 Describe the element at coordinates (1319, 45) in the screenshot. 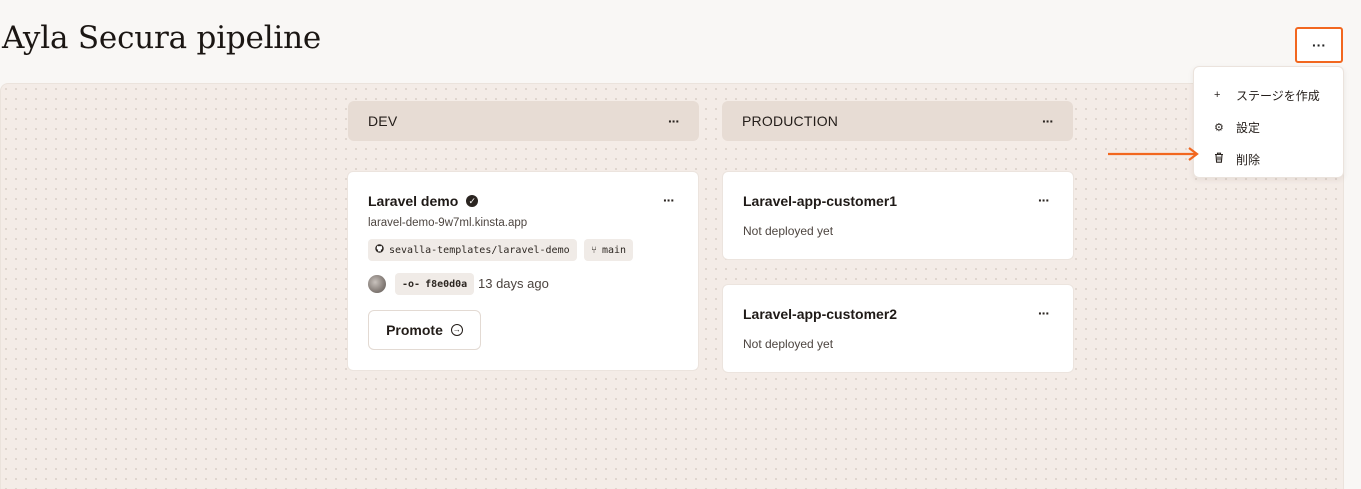

I see `pipeline-more-button: ···` at that location.